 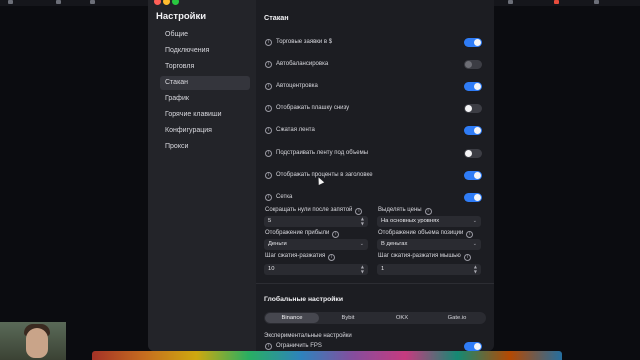 I want to click on field-label: Выделять цены i, so click(x=405, y=211).